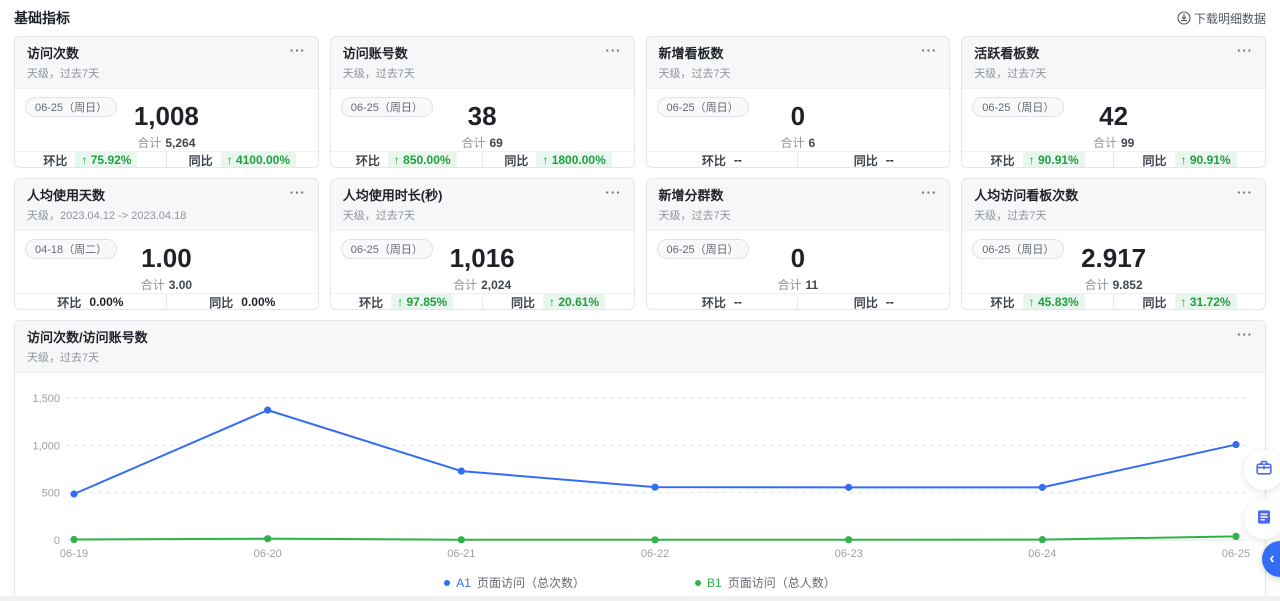  What do you see at coordinates (57, 541) in the screenshot?
I see `svg-text: 0` at bounding box center [57, 541].